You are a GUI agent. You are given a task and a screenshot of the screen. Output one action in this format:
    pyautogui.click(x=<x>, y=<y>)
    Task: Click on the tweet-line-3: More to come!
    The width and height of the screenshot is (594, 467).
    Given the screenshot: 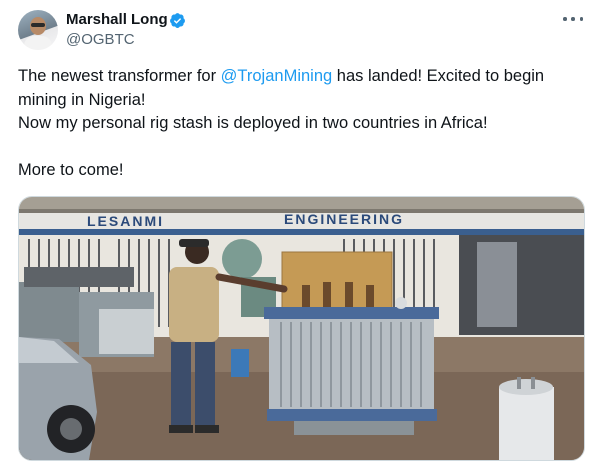 What is the action you would take?
    pyautogui.click(x=71, y=170)
    